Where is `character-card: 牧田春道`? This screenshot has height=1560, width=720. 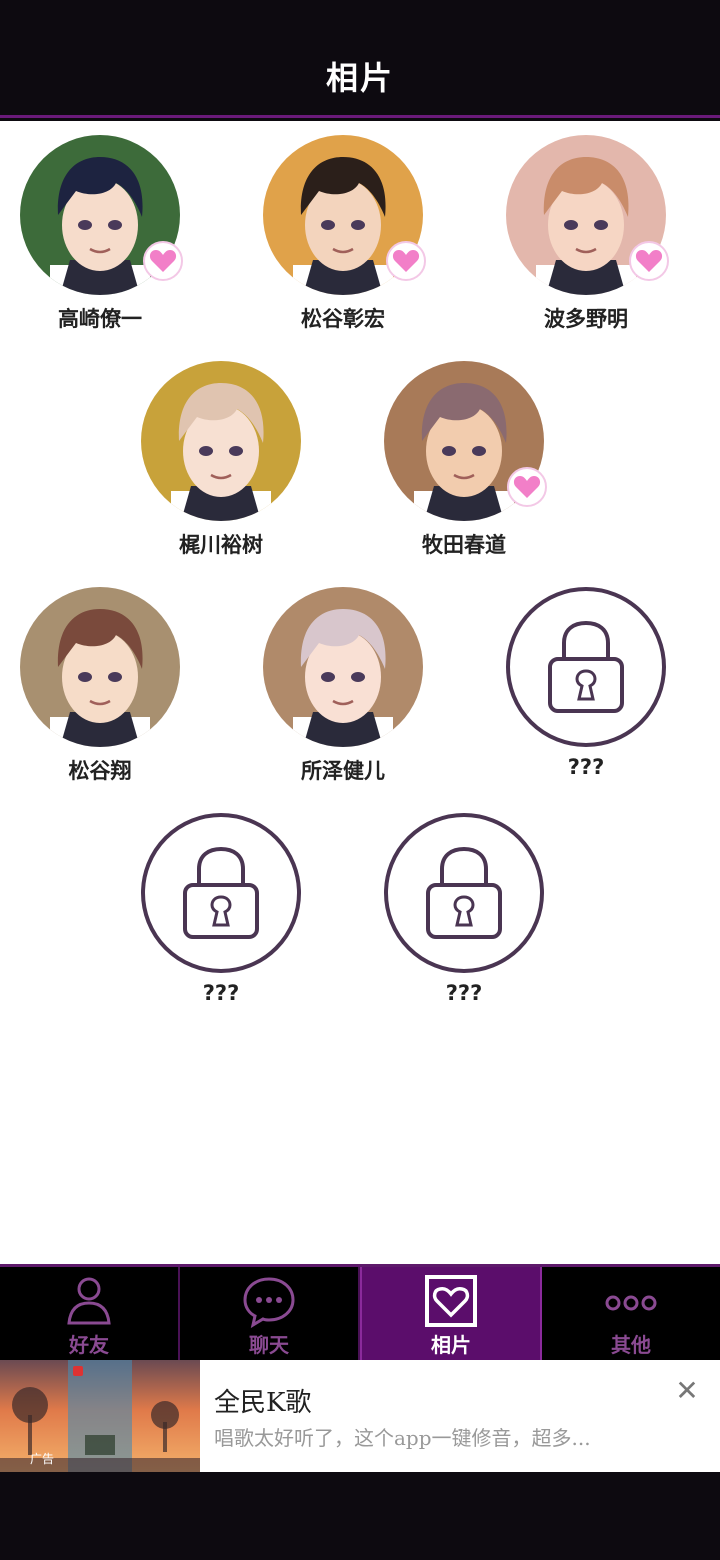 character-card: 牧田春道 is located at coordinates (464, 471).